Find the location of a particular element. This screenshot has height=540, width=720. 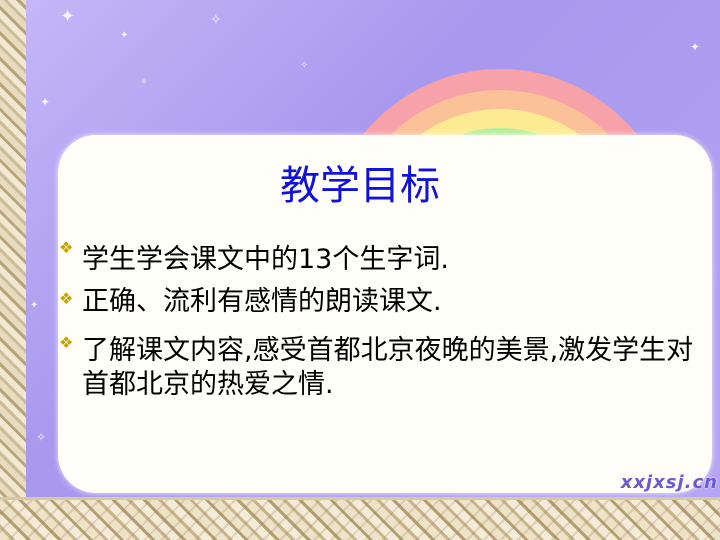

objective-item: 了解课文内容,感受首都北京夜晚的美景,激发学生对首都北京的热爱之情. is located at coordinates (388, 367).